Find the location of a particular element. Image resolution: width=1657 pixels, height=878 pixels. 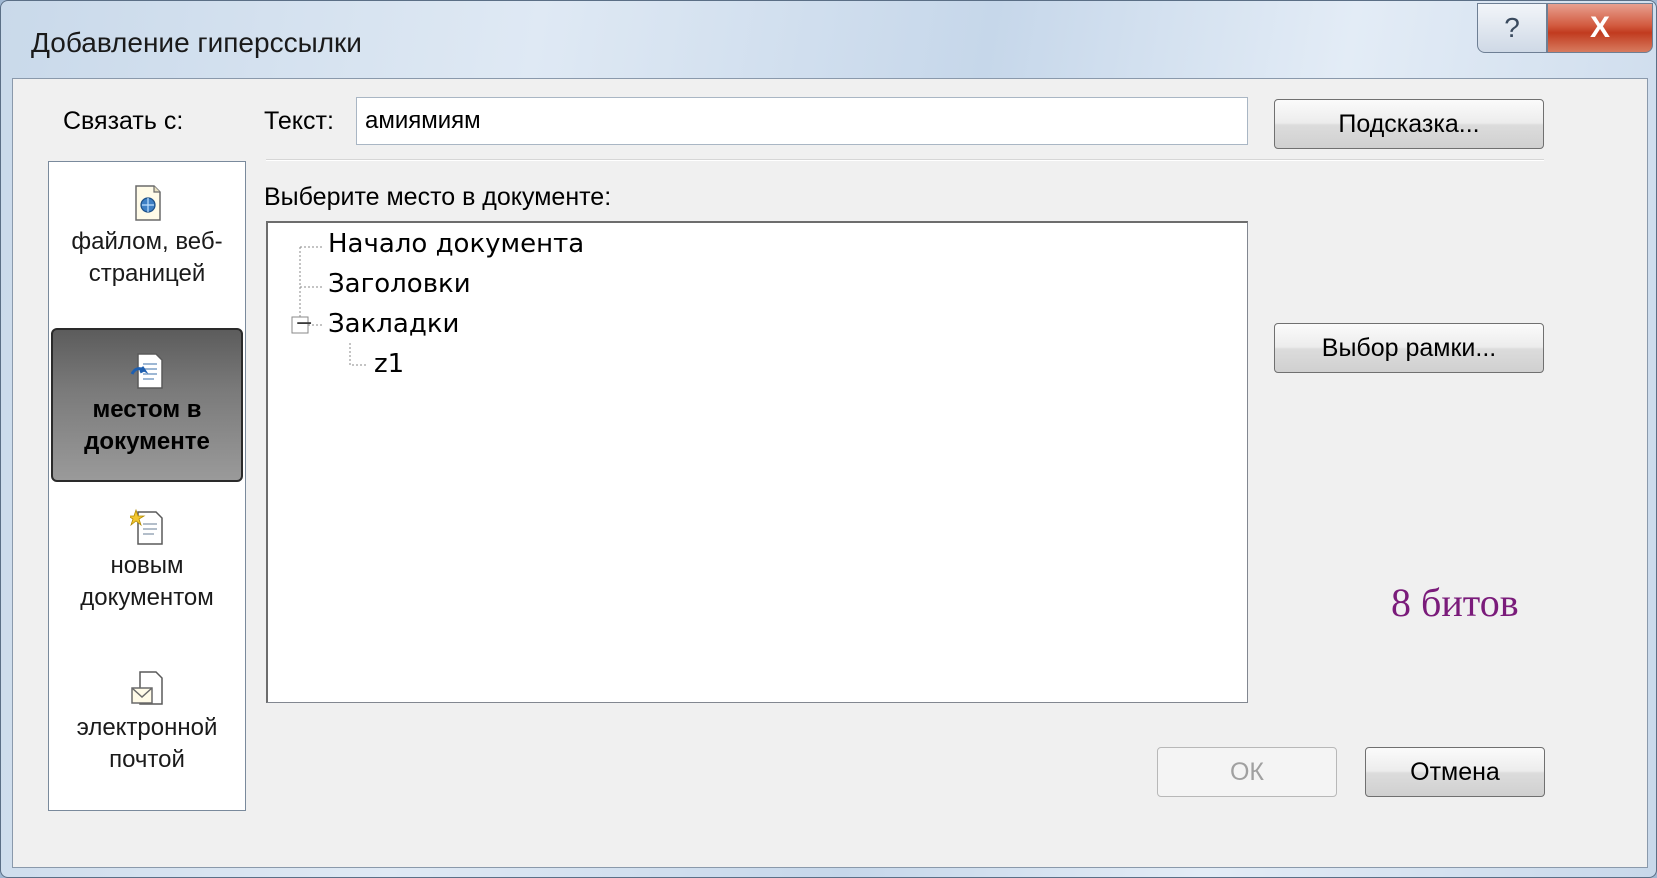

link-to-bar: файлом, веб-страницей местом в документе is located at coordinates (147, 486).